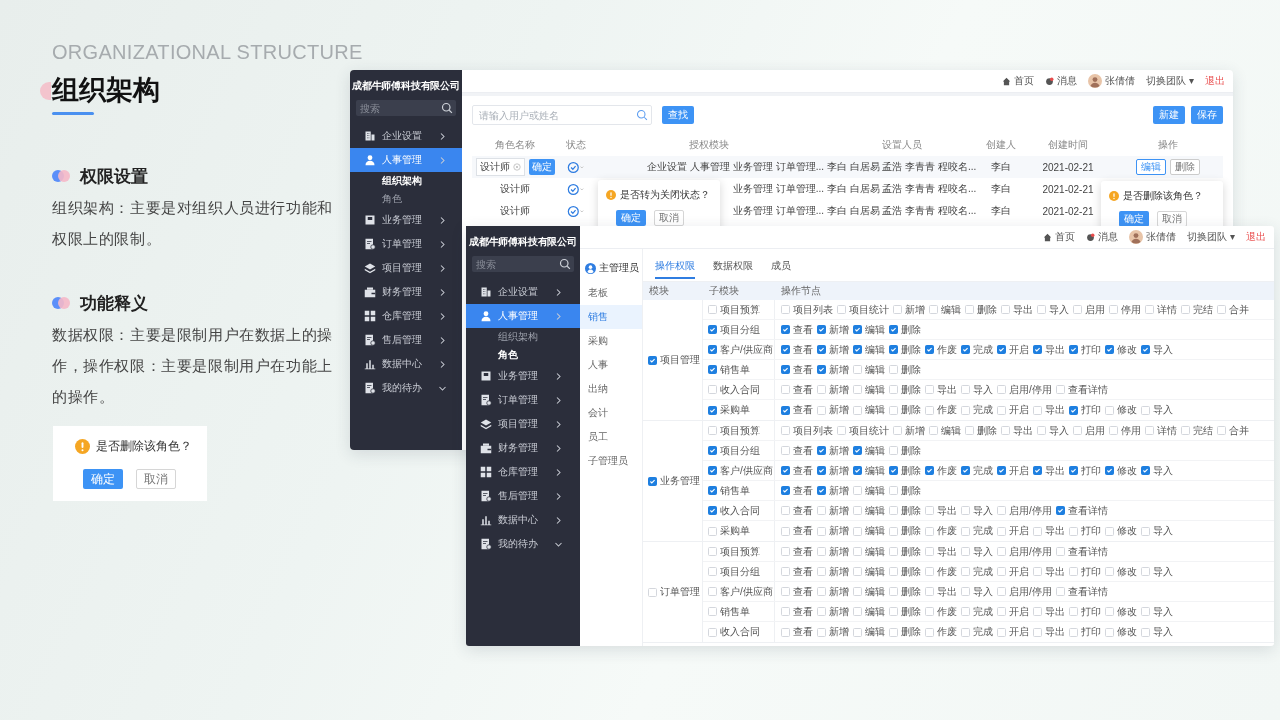 The height and width of the screenshot is (720, 1280). What do you see at coordinates (611, 317) in the screenshot?
I see `role-item: 销售` at bounding box center [611, 317].